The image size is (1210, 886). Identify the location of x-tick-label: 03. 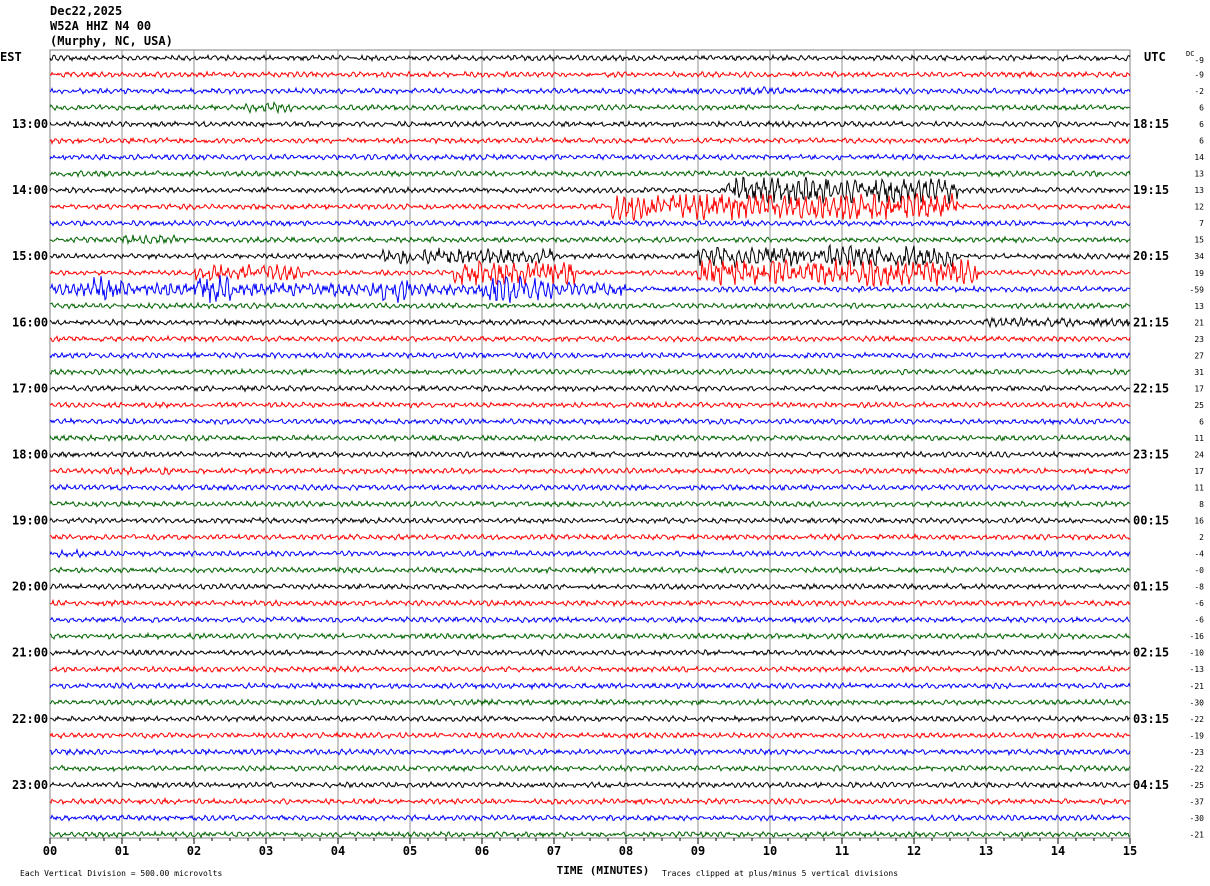
(266, 851).